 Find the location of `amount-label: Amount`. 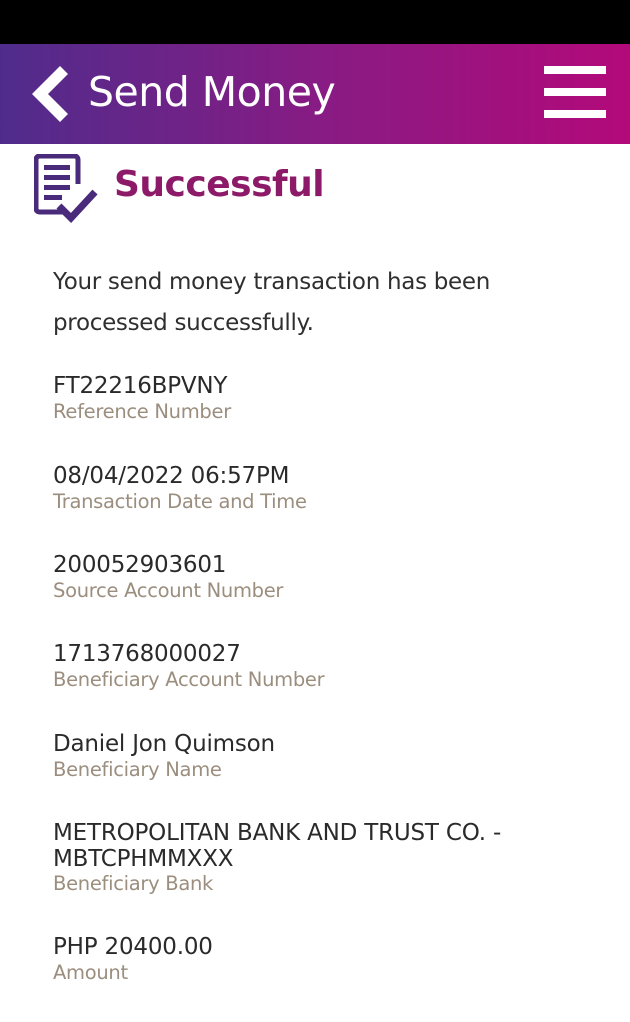

amount-label: Amount is located at coordinates (90, 972).